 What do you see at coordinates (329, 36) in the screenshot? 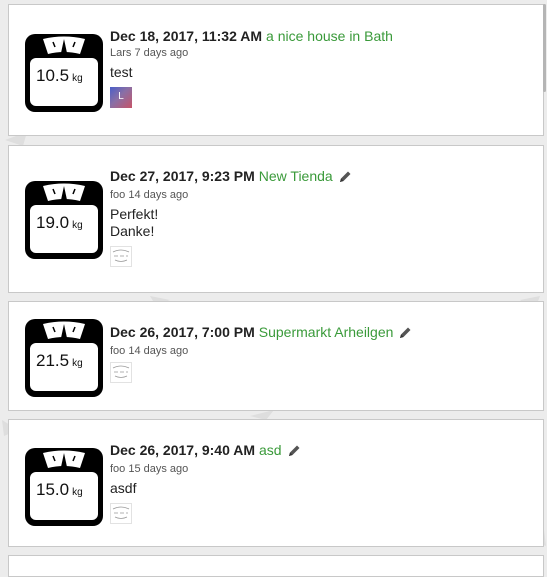
I see `entry-place-link: a nice house in Bath` at bounding box center [329, 36].